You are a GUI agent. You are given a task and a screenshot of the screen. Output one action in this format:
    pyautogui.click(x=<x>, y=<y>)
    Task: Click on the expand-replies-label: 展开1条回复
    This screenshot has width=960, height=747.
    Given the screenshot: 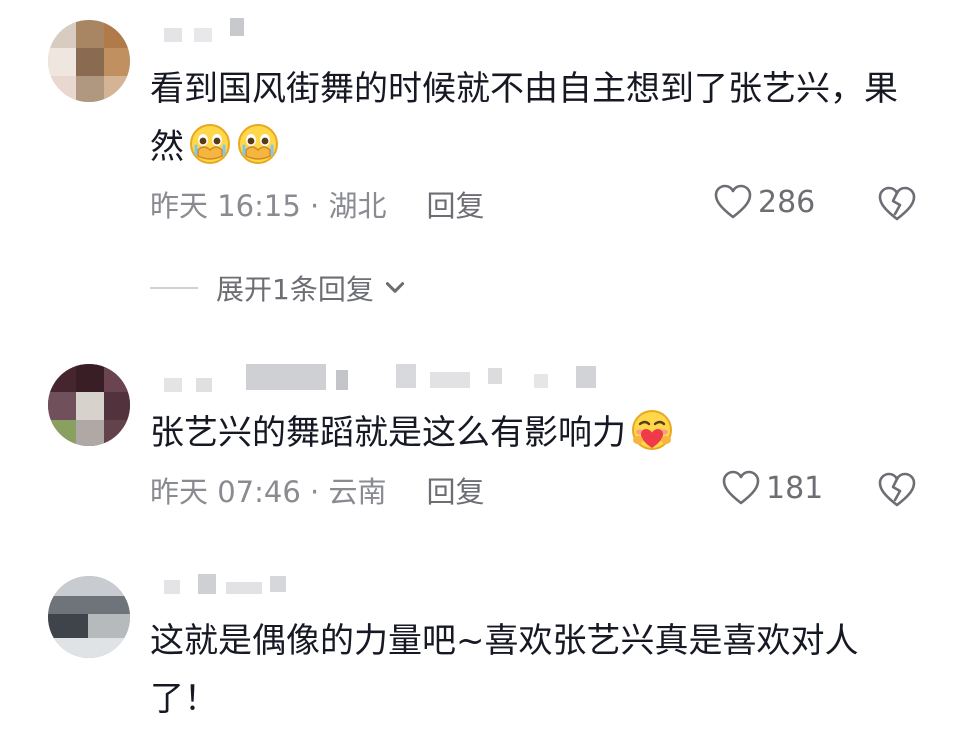 What is the action you would take?
    pyautogui.click(x=295, y=289)
    